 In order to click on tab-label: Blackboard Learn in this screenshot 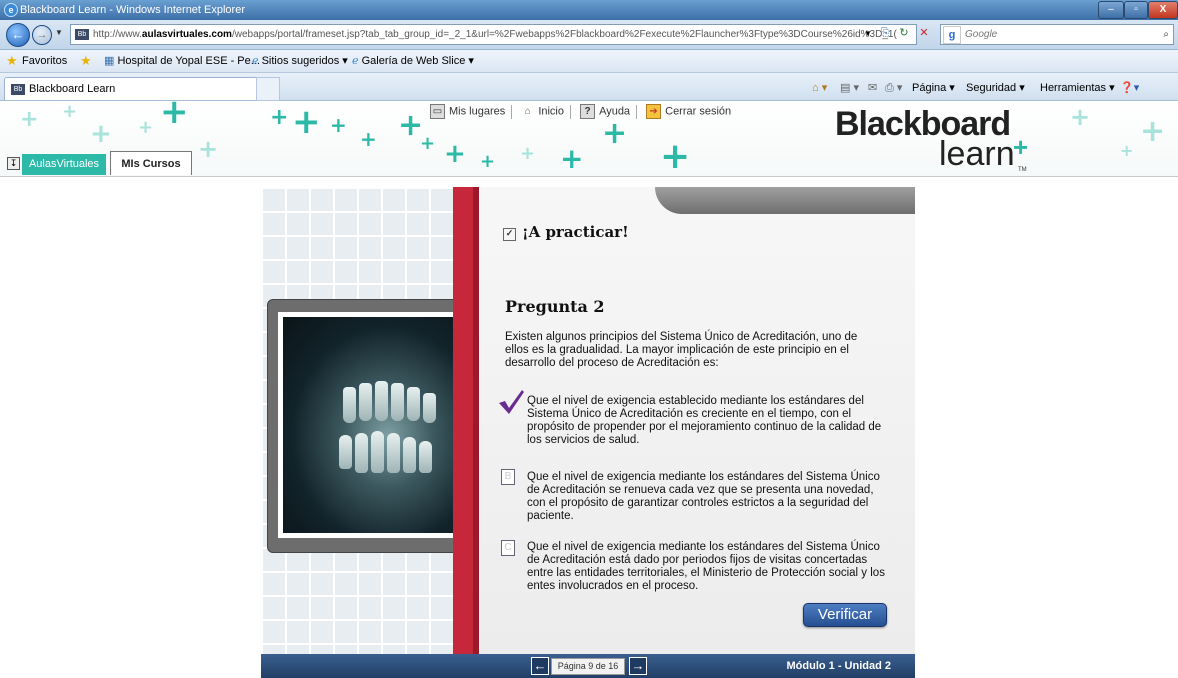, I will do `click(72, 89)`.